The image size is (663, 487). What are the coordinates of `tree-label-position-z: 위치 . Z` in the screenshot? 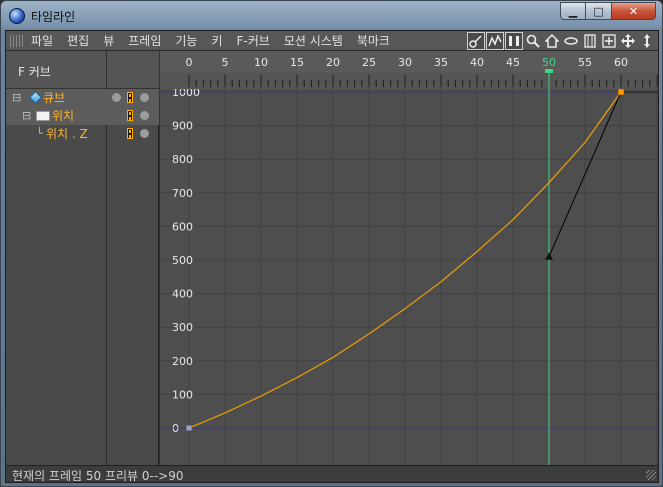 It's located at (67, 134).